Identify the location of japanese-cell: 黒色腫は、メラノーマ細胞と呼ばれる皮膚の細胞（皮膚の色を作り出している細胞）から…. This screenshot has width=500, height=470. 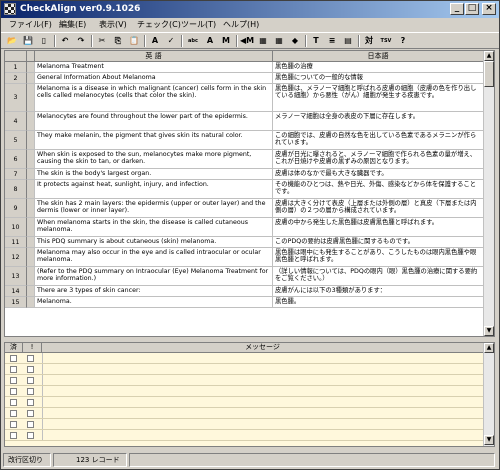
(378, 98).